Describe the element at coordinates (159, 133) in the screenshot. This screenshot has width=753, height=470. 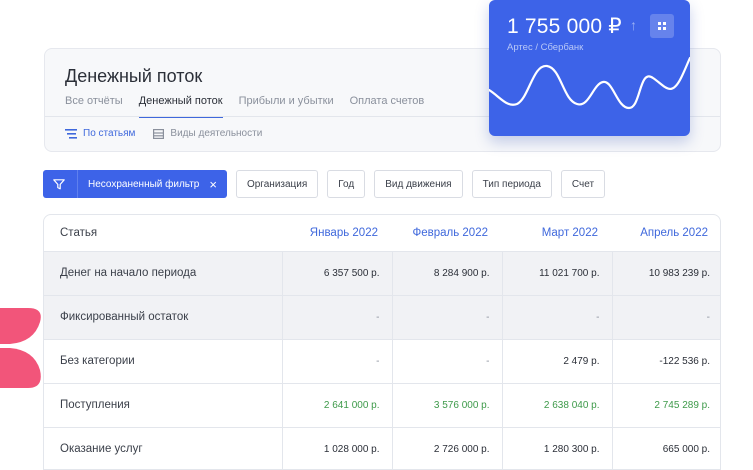
I see `table-icon` at that location.